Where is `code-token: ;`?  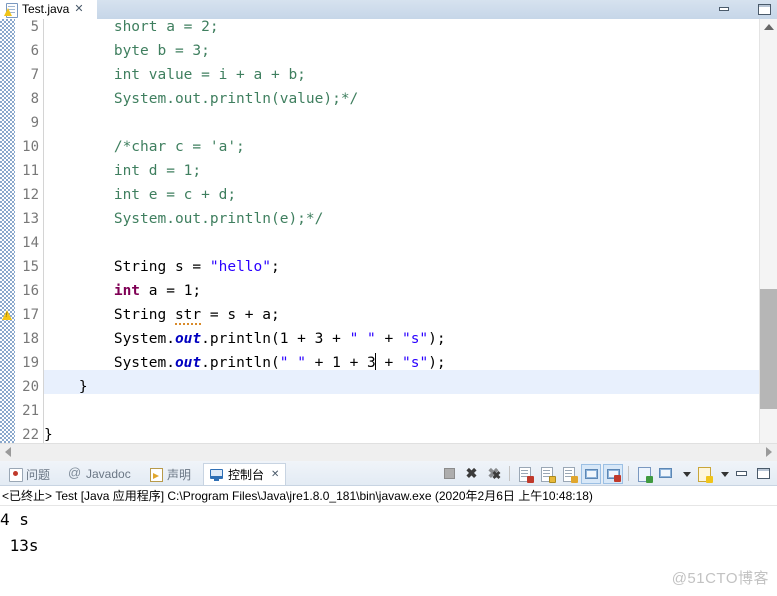 code-token: ; is located at coordinates (275, 267).